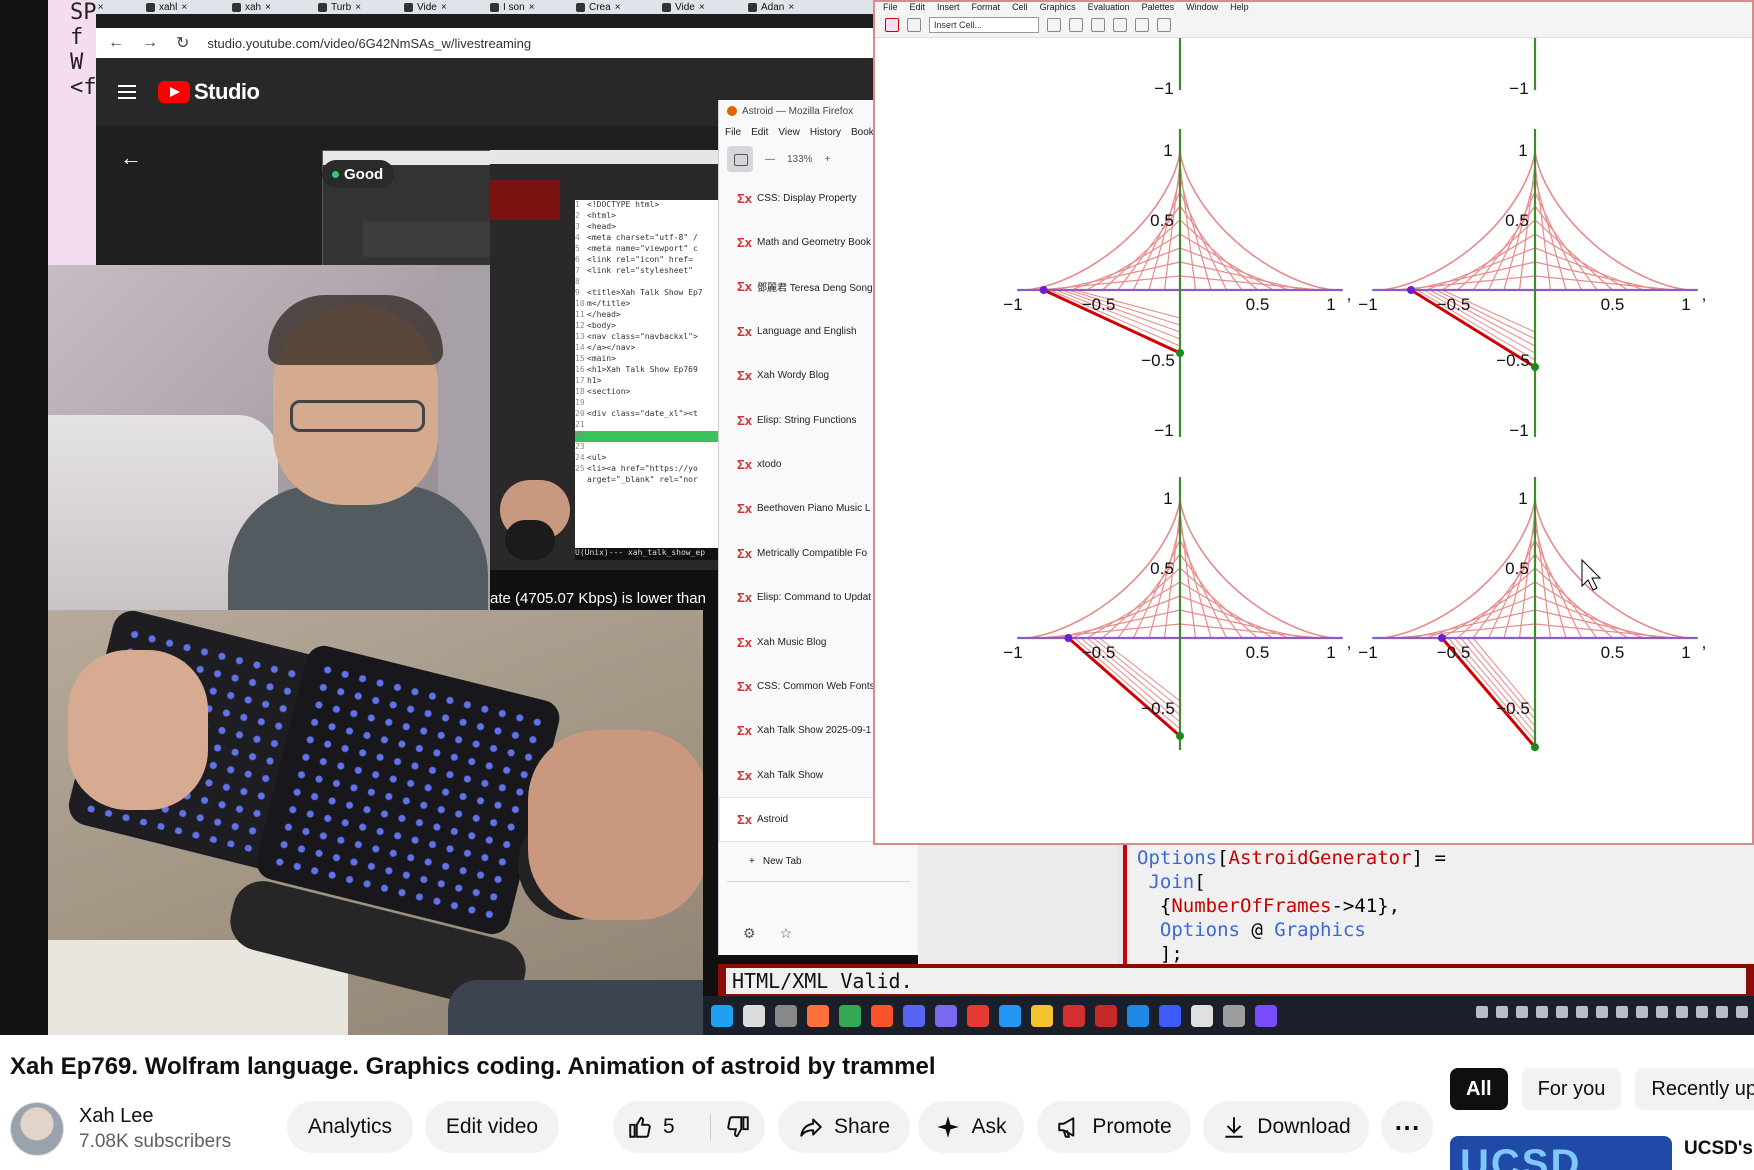 The width and height of the screenshot is (1754, 1170). Describe the element at coordinates (1286, 1127) in the screenshot. I see `download-button: Download` at that location.